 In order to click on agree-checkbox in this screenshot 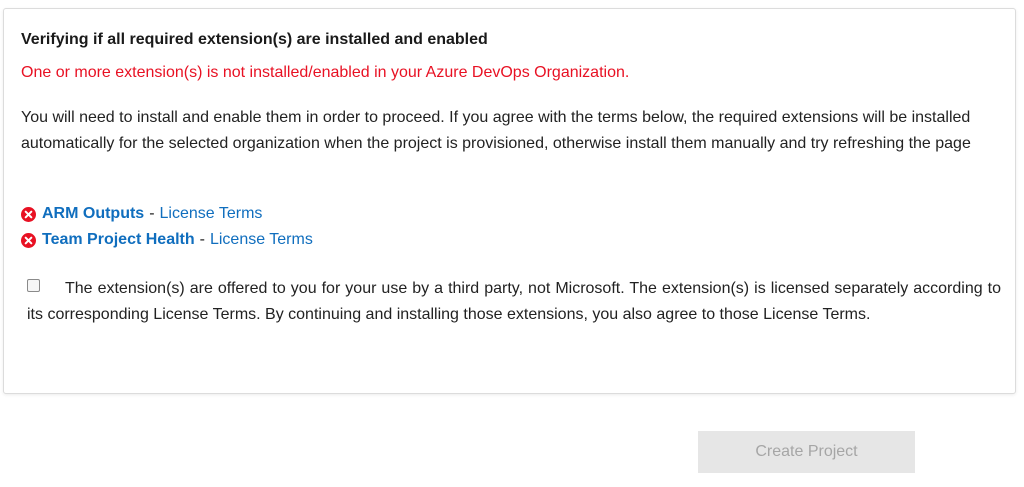, I will do `click(33, 285)`.